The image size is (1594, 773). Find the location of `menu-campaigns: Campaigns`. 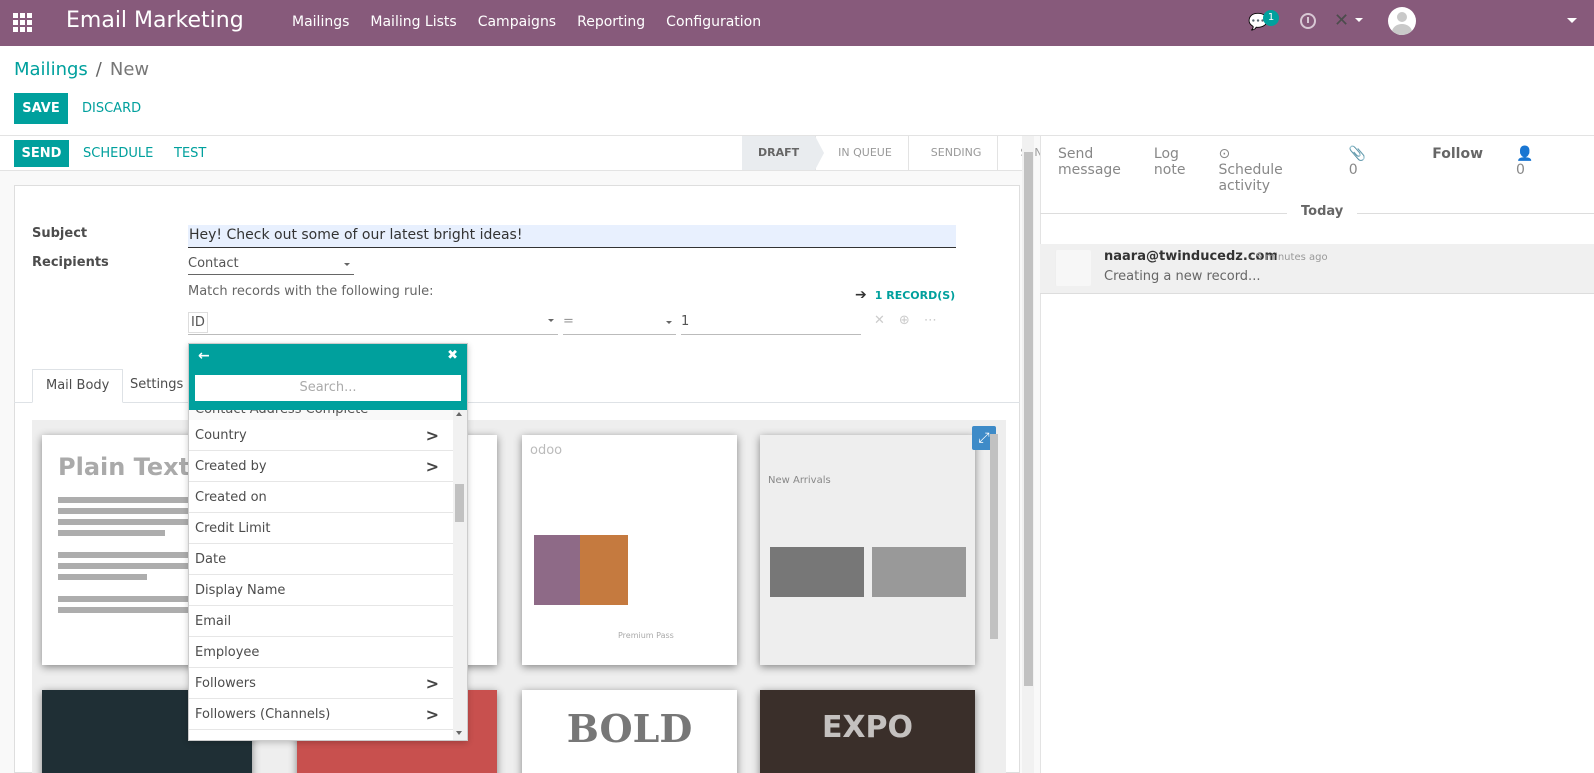

menu-campaigns: Campaigns is located at coordinates (517, 22).